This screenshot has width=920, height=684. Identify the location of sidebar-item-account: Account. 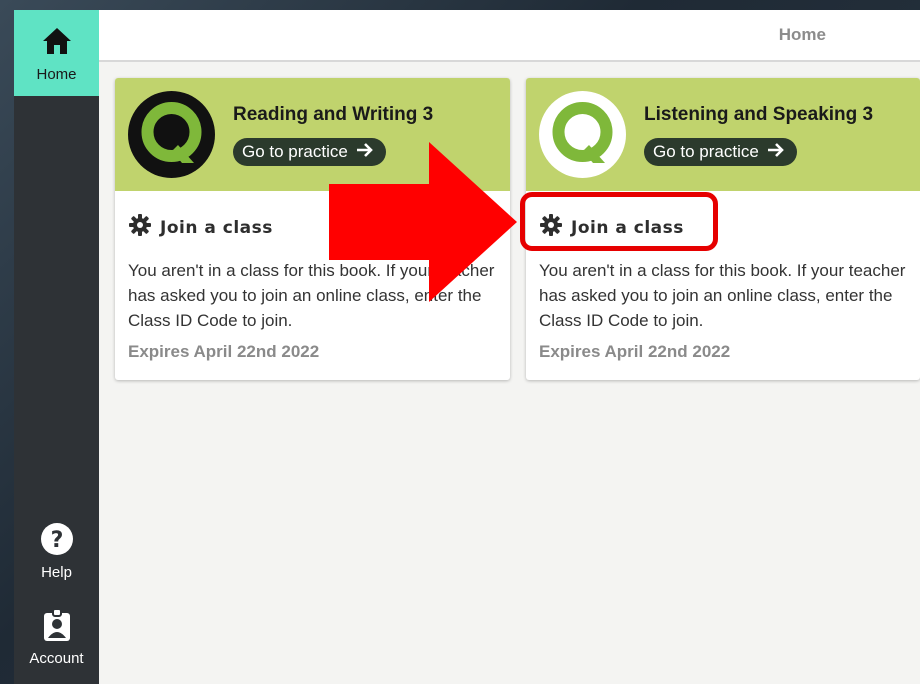
(56, 646).